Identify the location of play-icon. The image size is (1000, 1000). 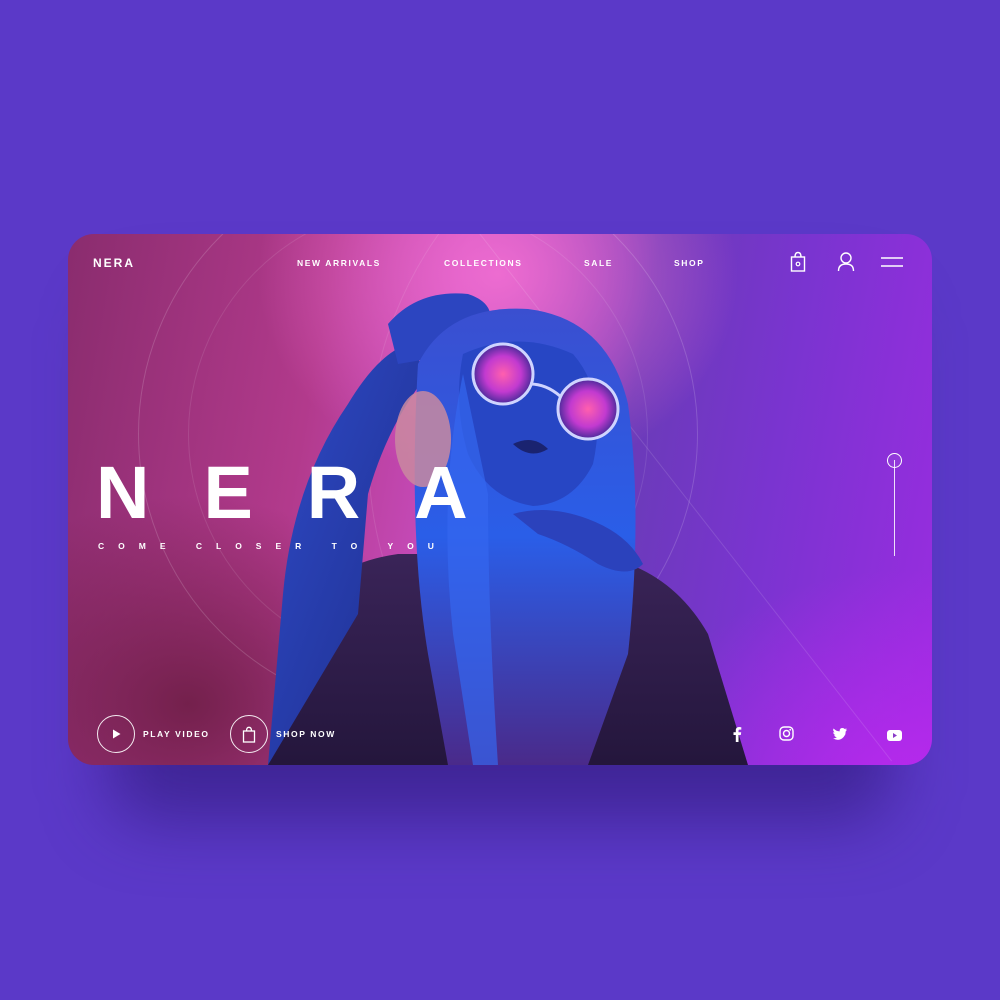
(117, 734).